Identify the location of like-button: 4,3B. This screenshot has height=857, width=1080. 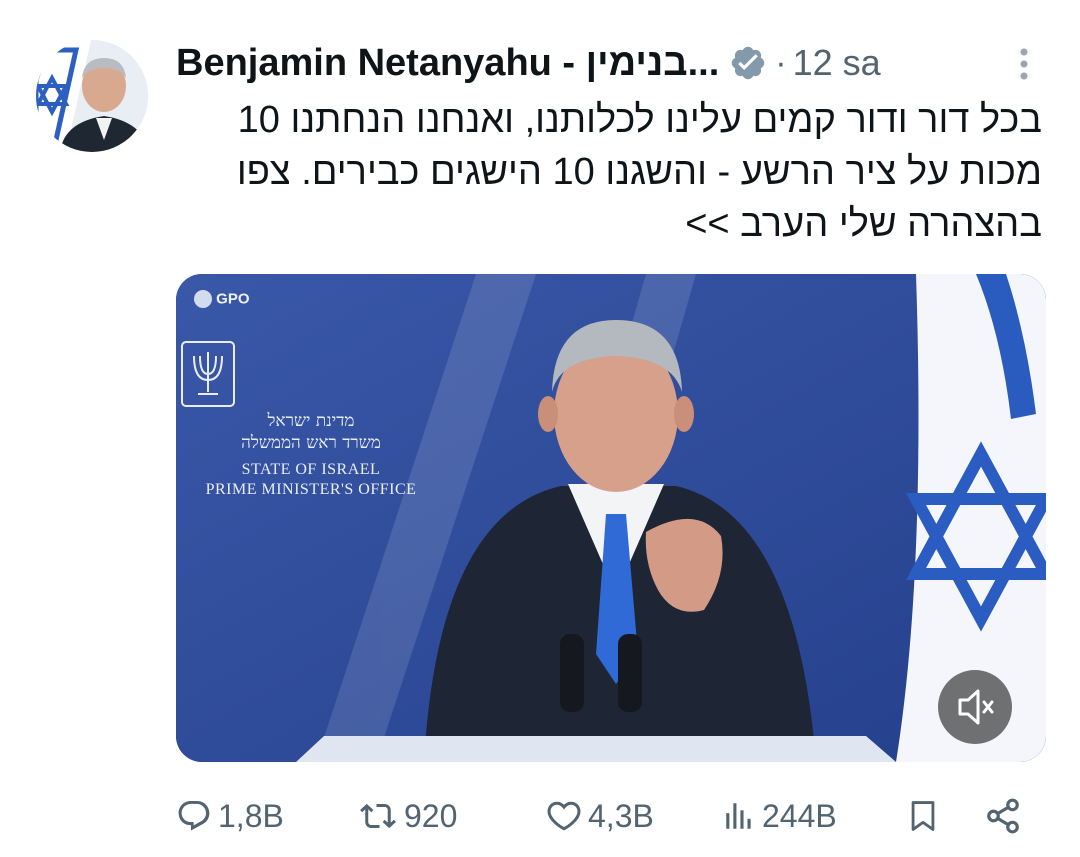
(600, 816).